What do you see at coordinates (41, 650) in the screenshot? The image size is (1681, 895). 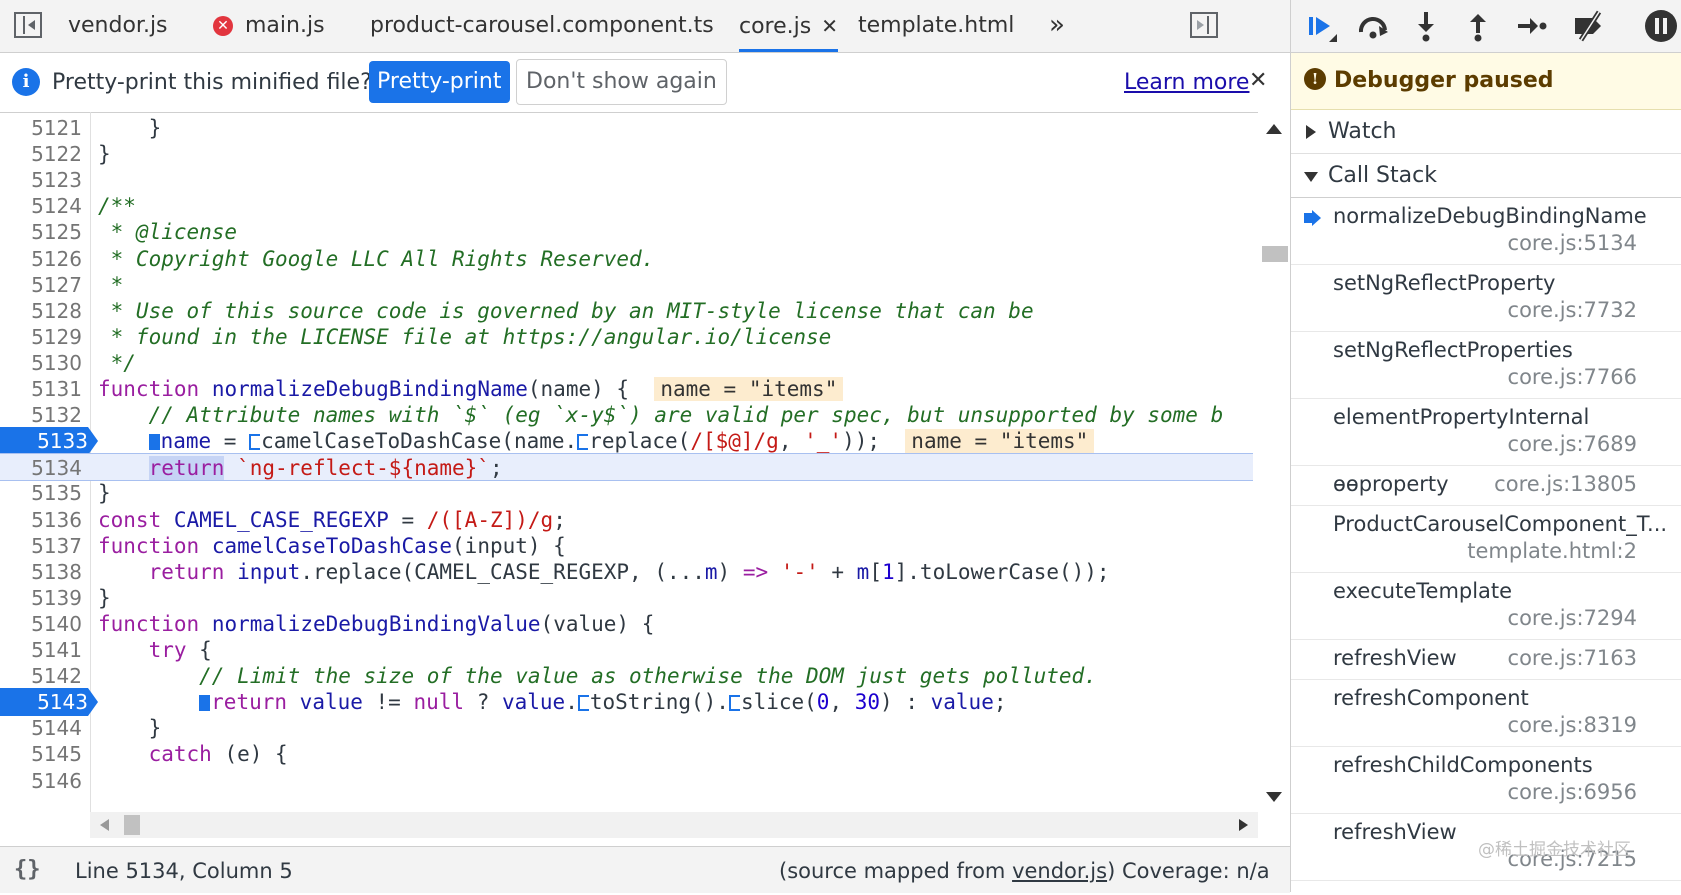 I see `line-number: 5141` at bounding box center [41, 650].